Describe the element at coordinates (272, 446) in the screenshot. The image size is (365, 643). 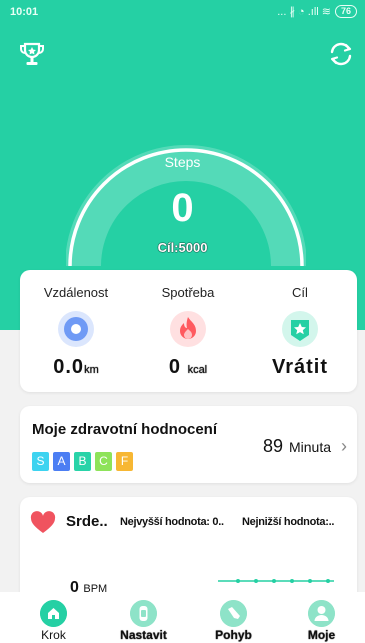
I see `health-value: 89` at that location.